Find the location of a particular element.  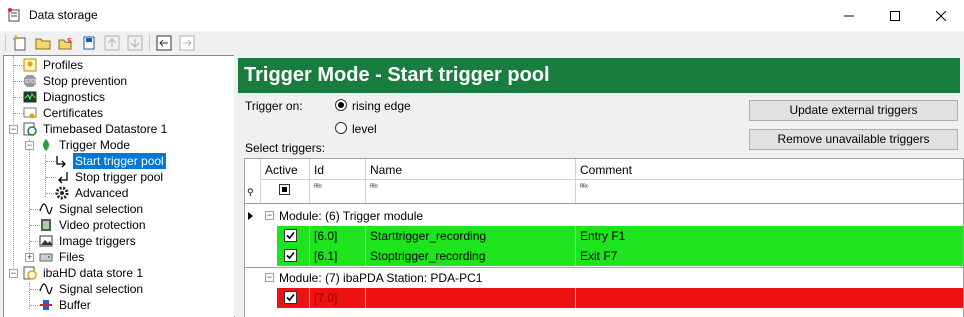

table-row: [6.1] Stoptrigger_recording Exit F7 is located at coordinates (604, 256).